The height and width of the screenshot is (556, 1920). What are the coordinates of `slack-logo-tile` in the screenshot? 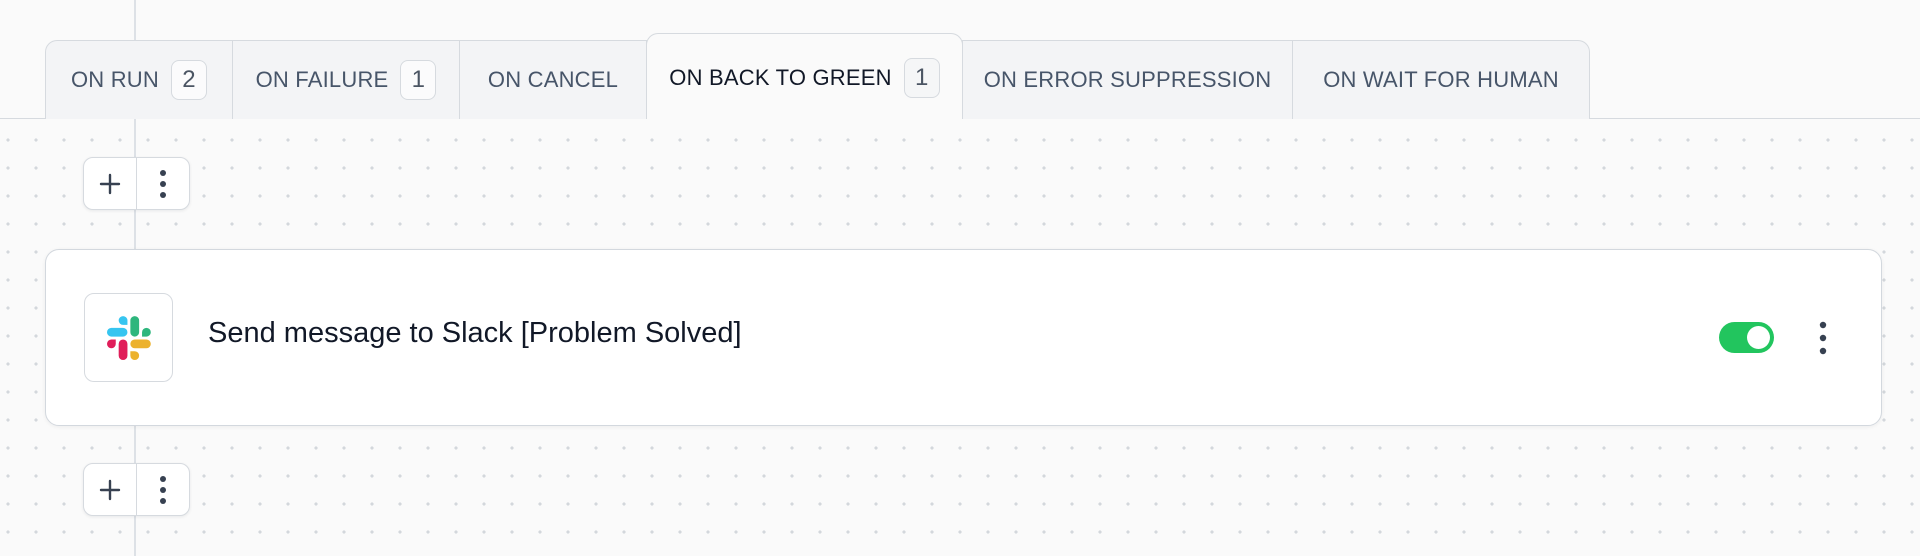 It's located at (128, 337).